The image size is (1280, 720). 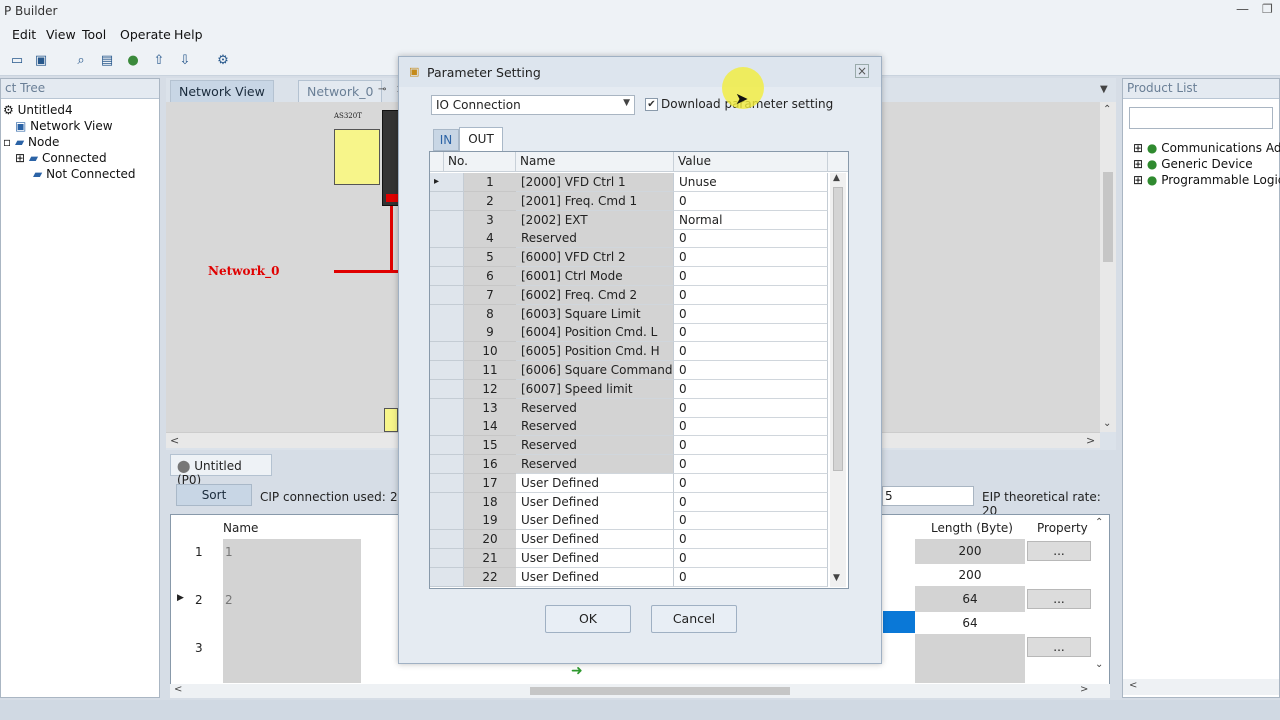 What do you see at coordinates (81, 61) in the screenshot?
I see `scan-network-icon: ⌕` at bounding box center [81, 61].